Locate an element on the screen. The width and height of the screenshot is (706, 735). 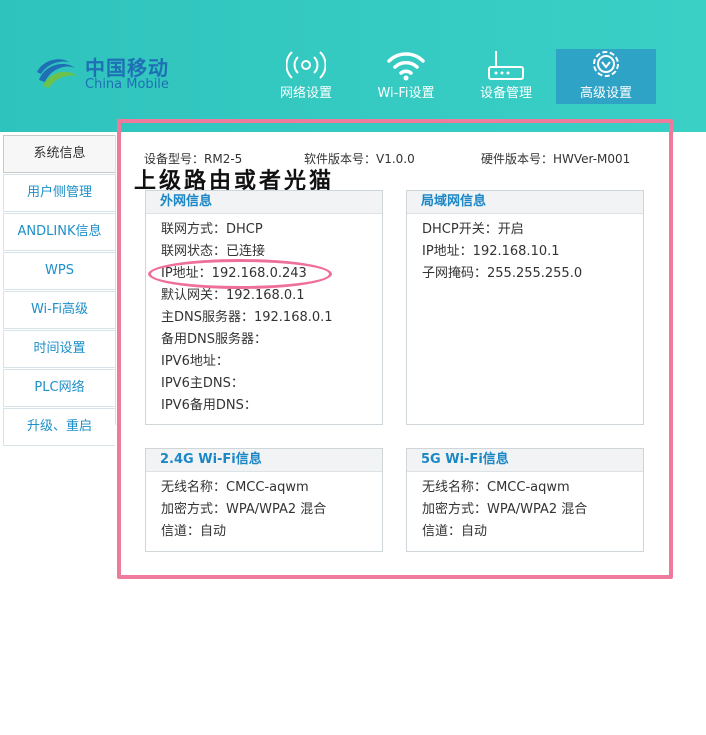
sidebar-divider is located at coordinates (115, 280).